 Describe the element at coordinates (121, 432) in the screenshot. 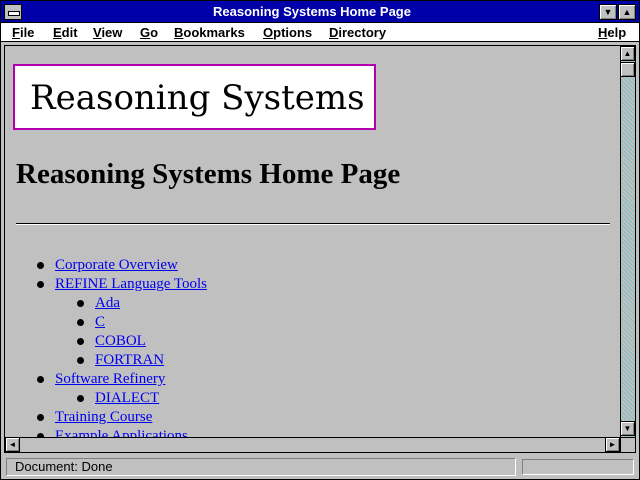

I see `link-example-applications: Example Applications` at that location.